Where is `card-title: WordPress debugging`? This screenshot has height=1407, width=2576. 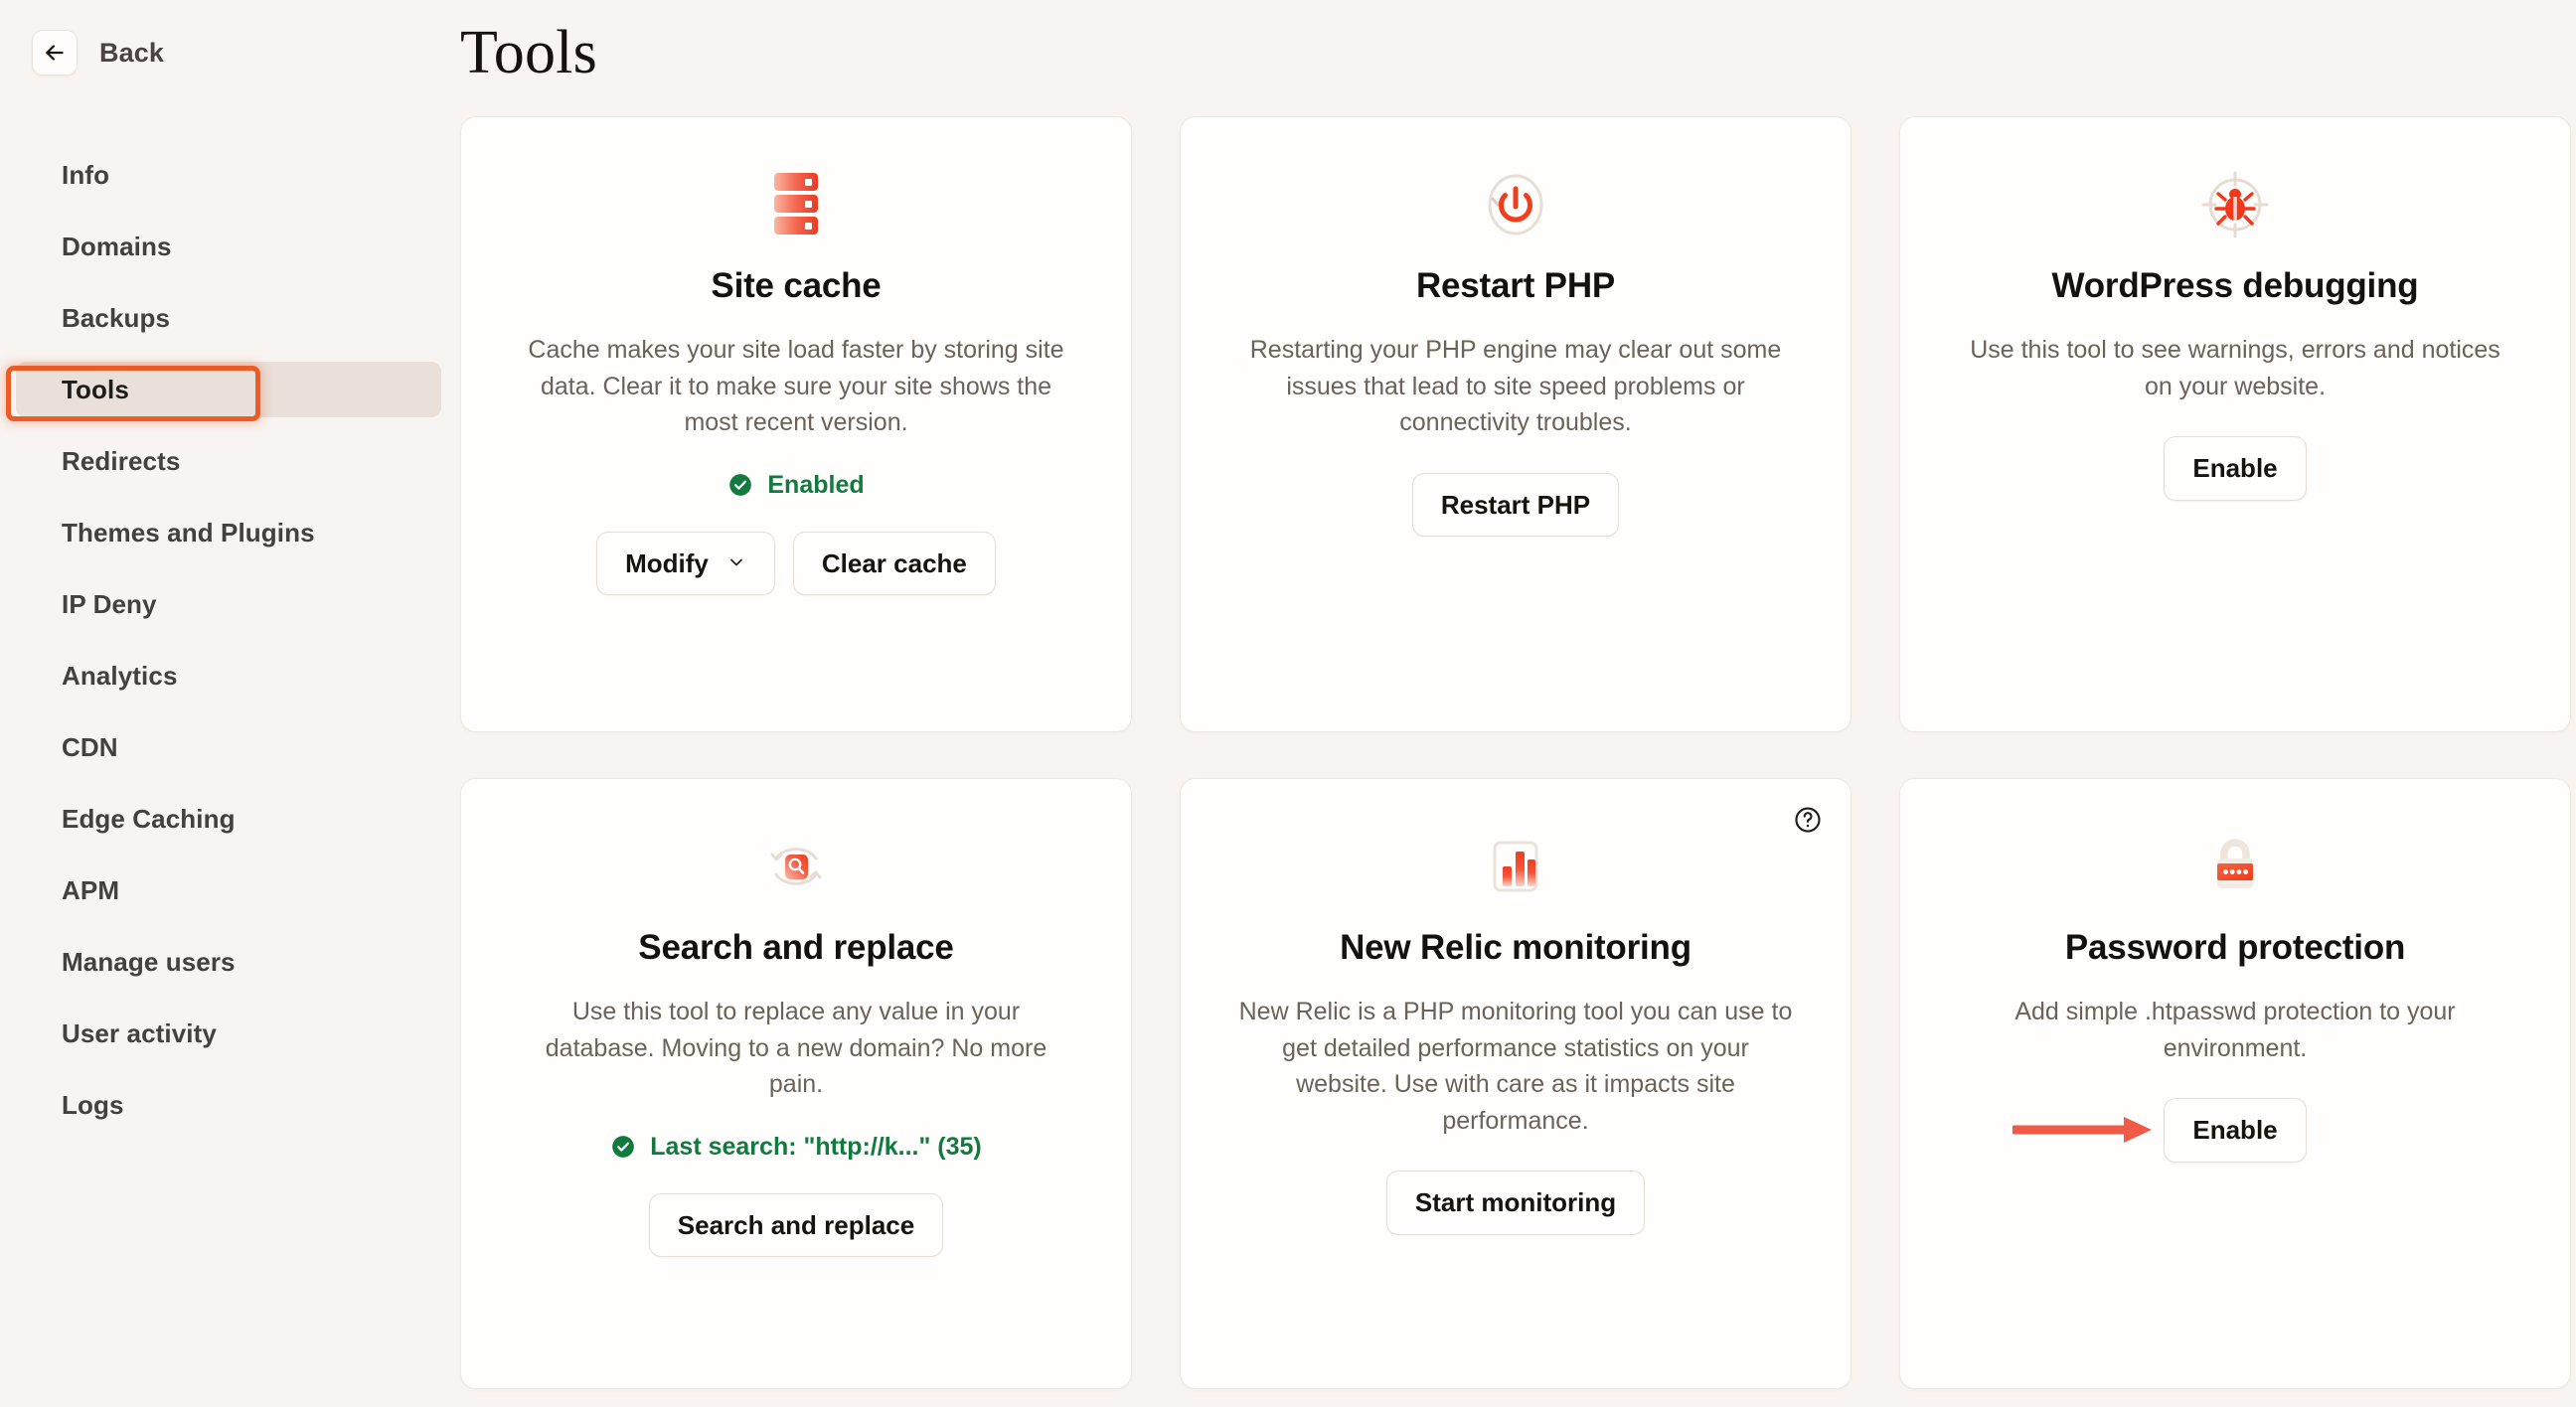 card-title: WordPress debugging is located at coordinates (2235, 285).